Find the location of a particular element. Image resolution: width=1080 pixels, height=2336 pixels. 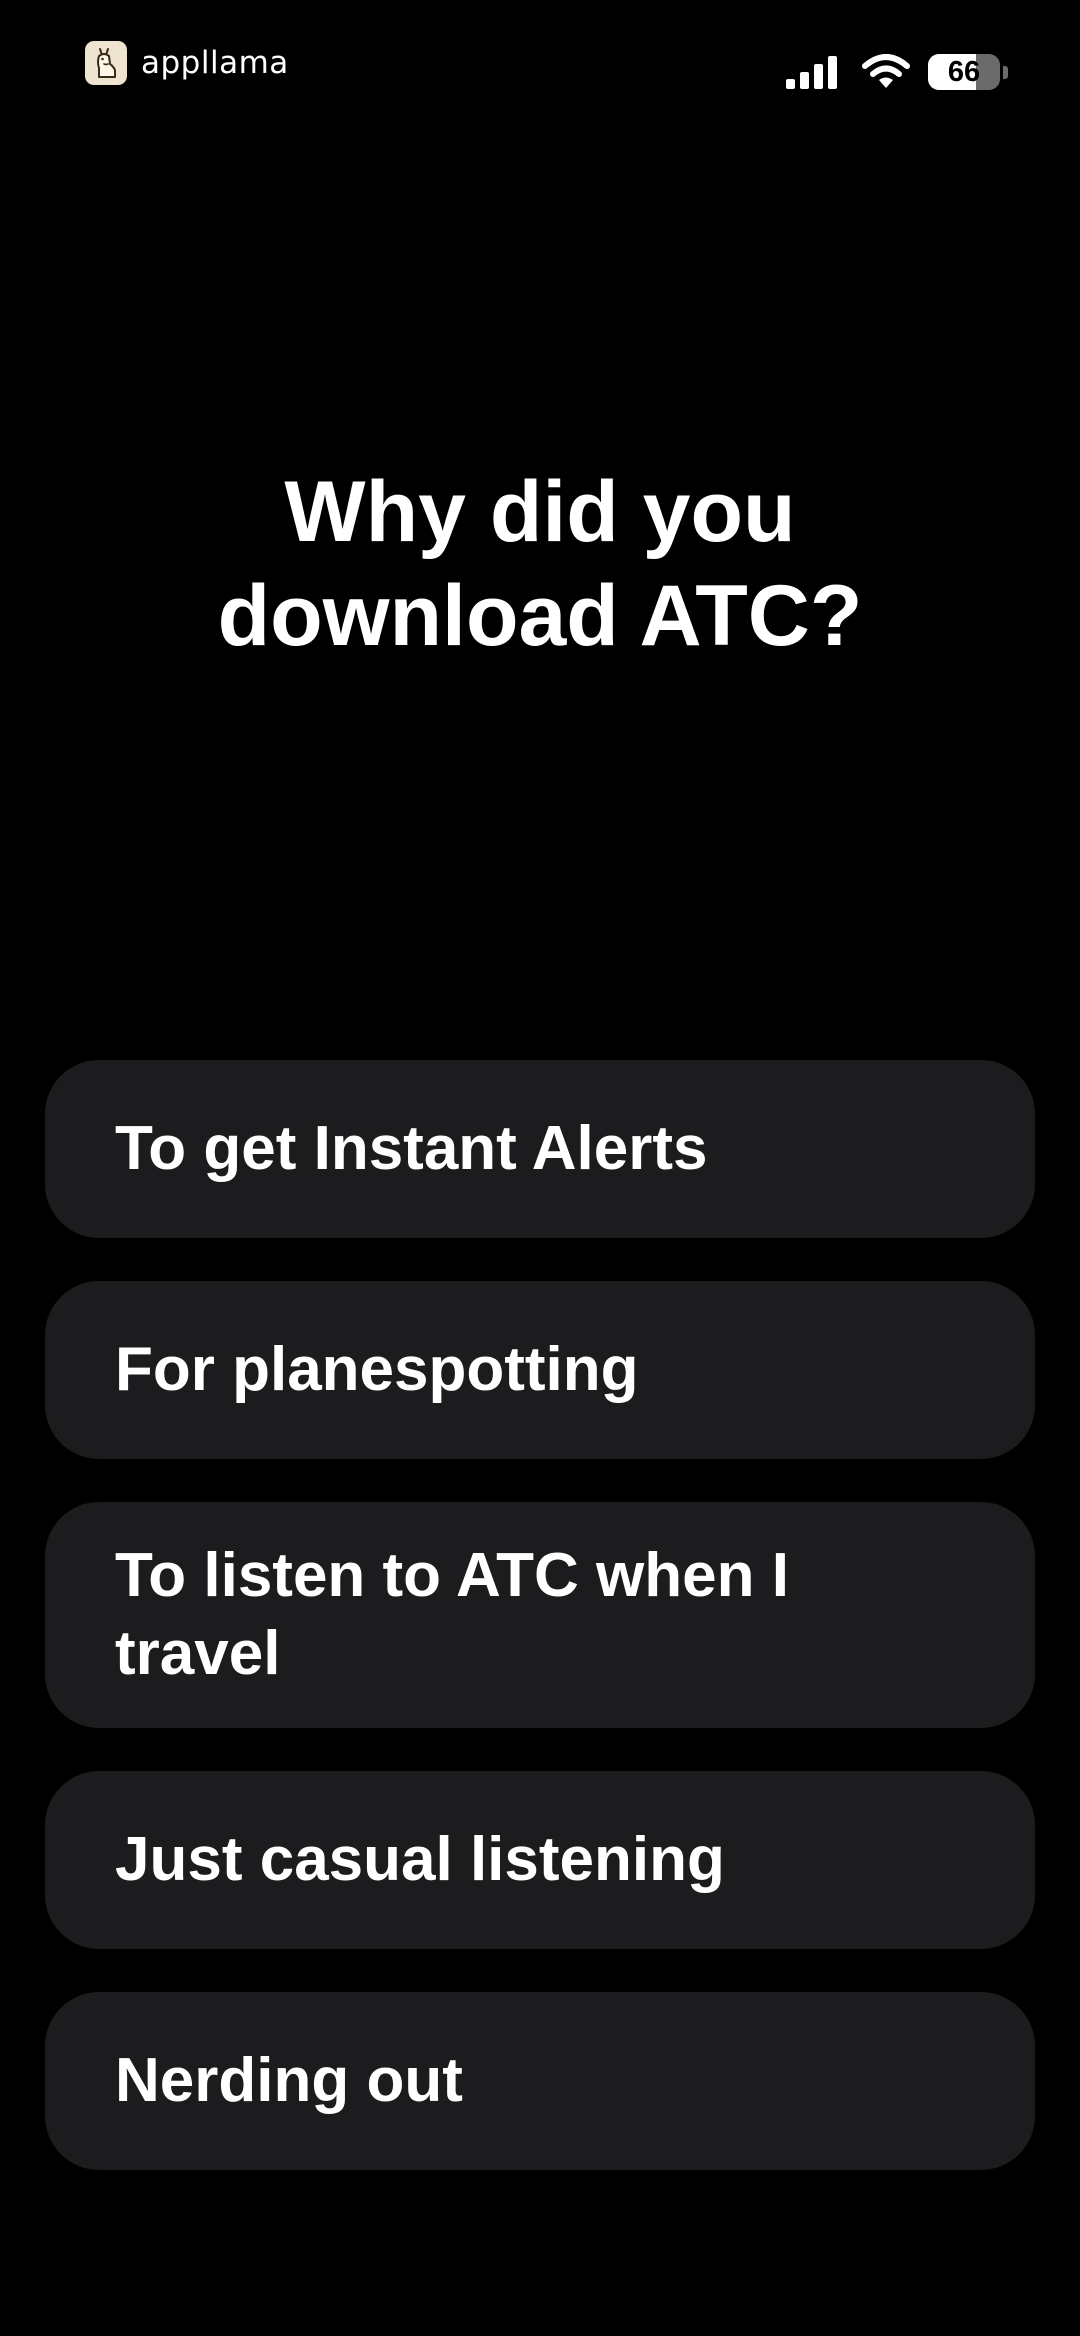

brand-name: appllama is located at coordinates (215, 63).